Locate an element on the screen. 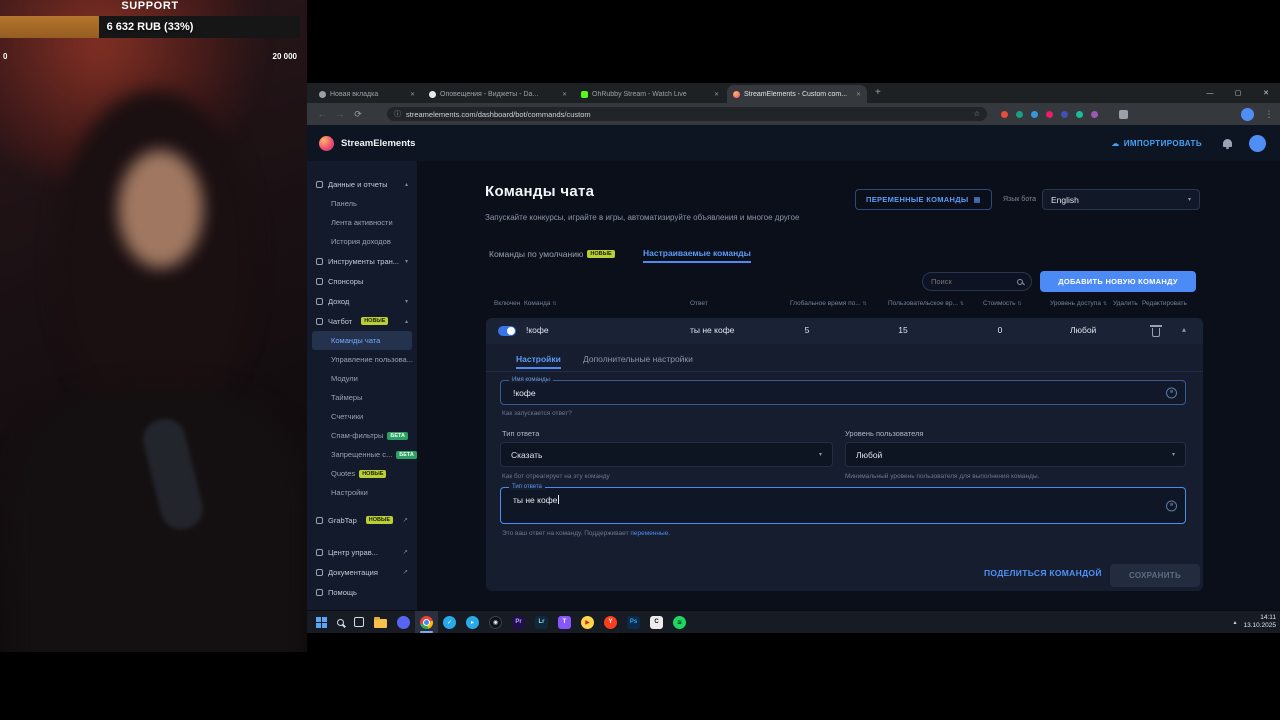 This screenshot has height=720, width=1280. variables-link: переменные. is located at coordinates (650, 533).